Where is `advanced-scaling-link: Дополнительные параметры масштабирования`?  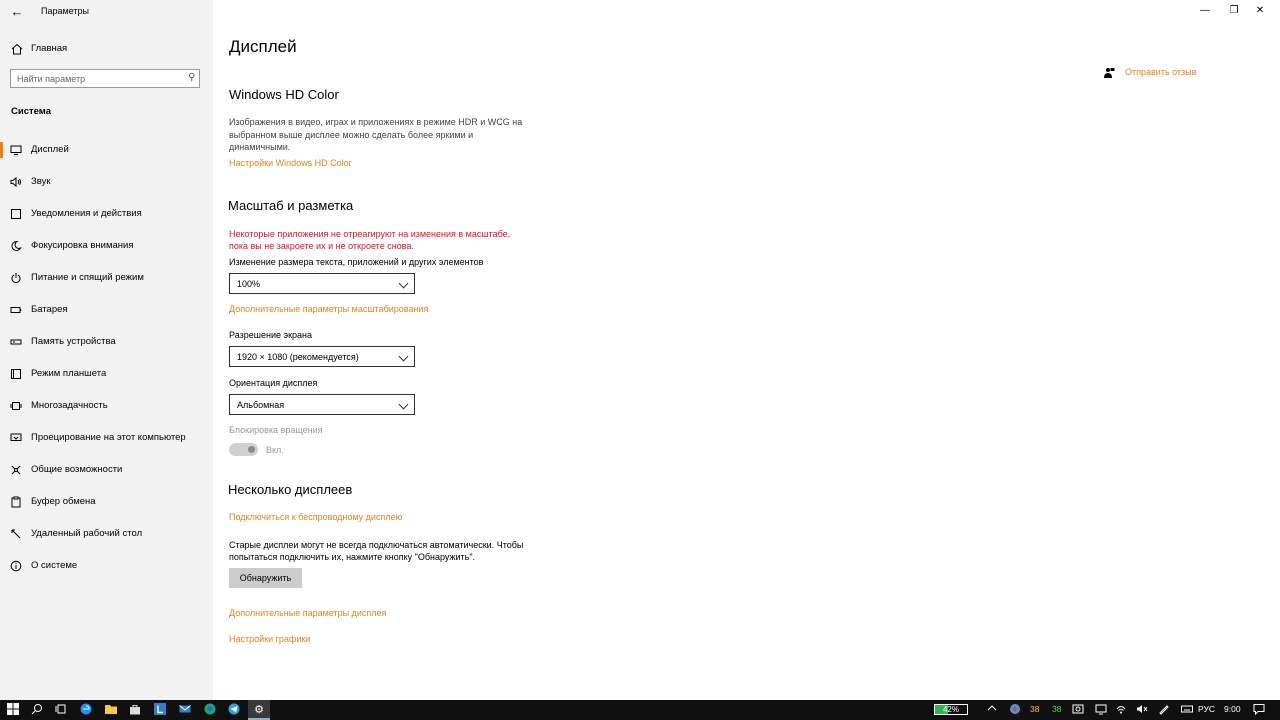 advanced-scaling-link: Дополнительные параметры масштабирования is located at coordinates (328, 309).